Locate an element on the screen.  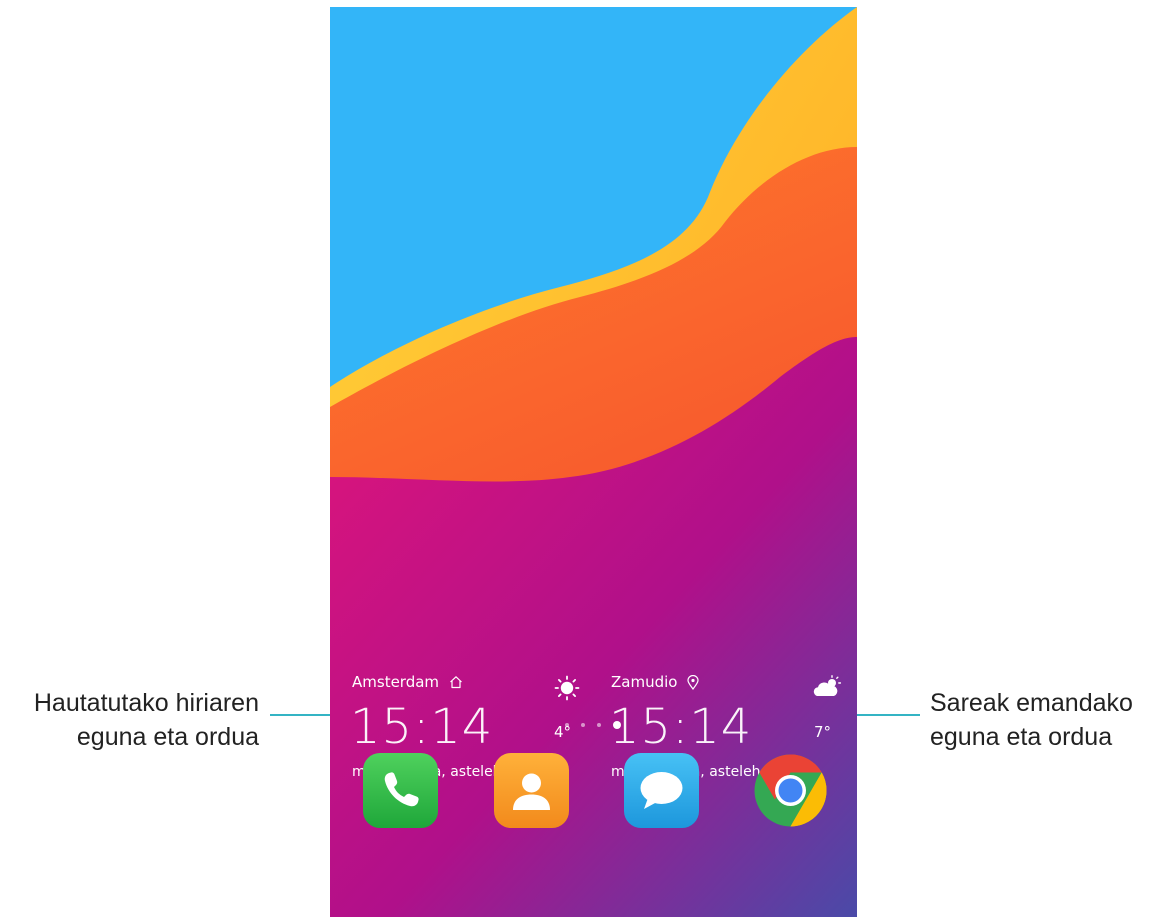
clock-right-time: 15:14 is located at coordinates (680, 727).